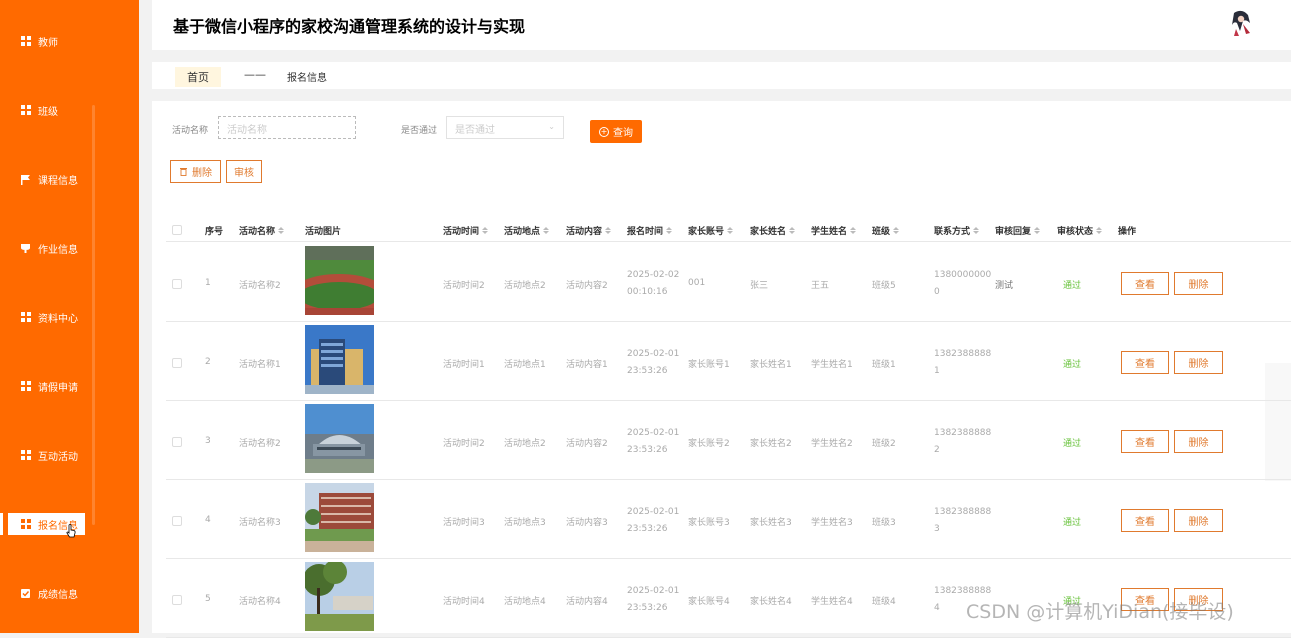  Describe the element at coordinates (551, 126) in the screenshot. I see `chevron-down-icon: ⌄` at that location.